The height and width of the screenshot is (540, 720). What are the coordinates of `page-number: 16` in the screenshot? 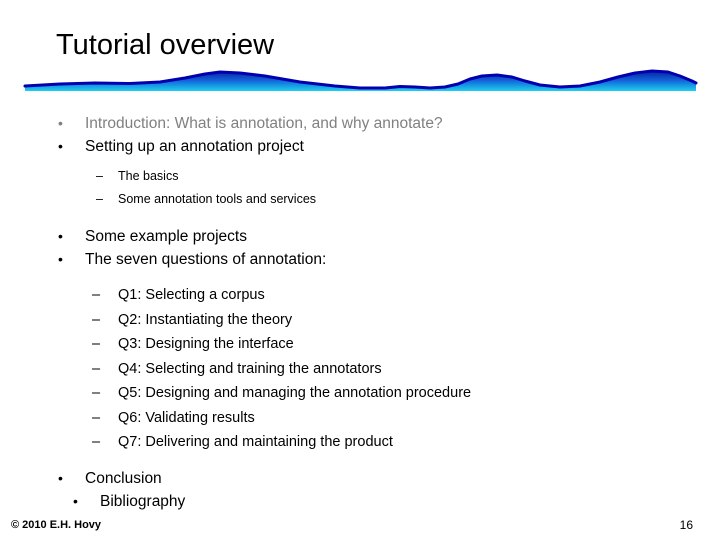 It's located at (686, 525).